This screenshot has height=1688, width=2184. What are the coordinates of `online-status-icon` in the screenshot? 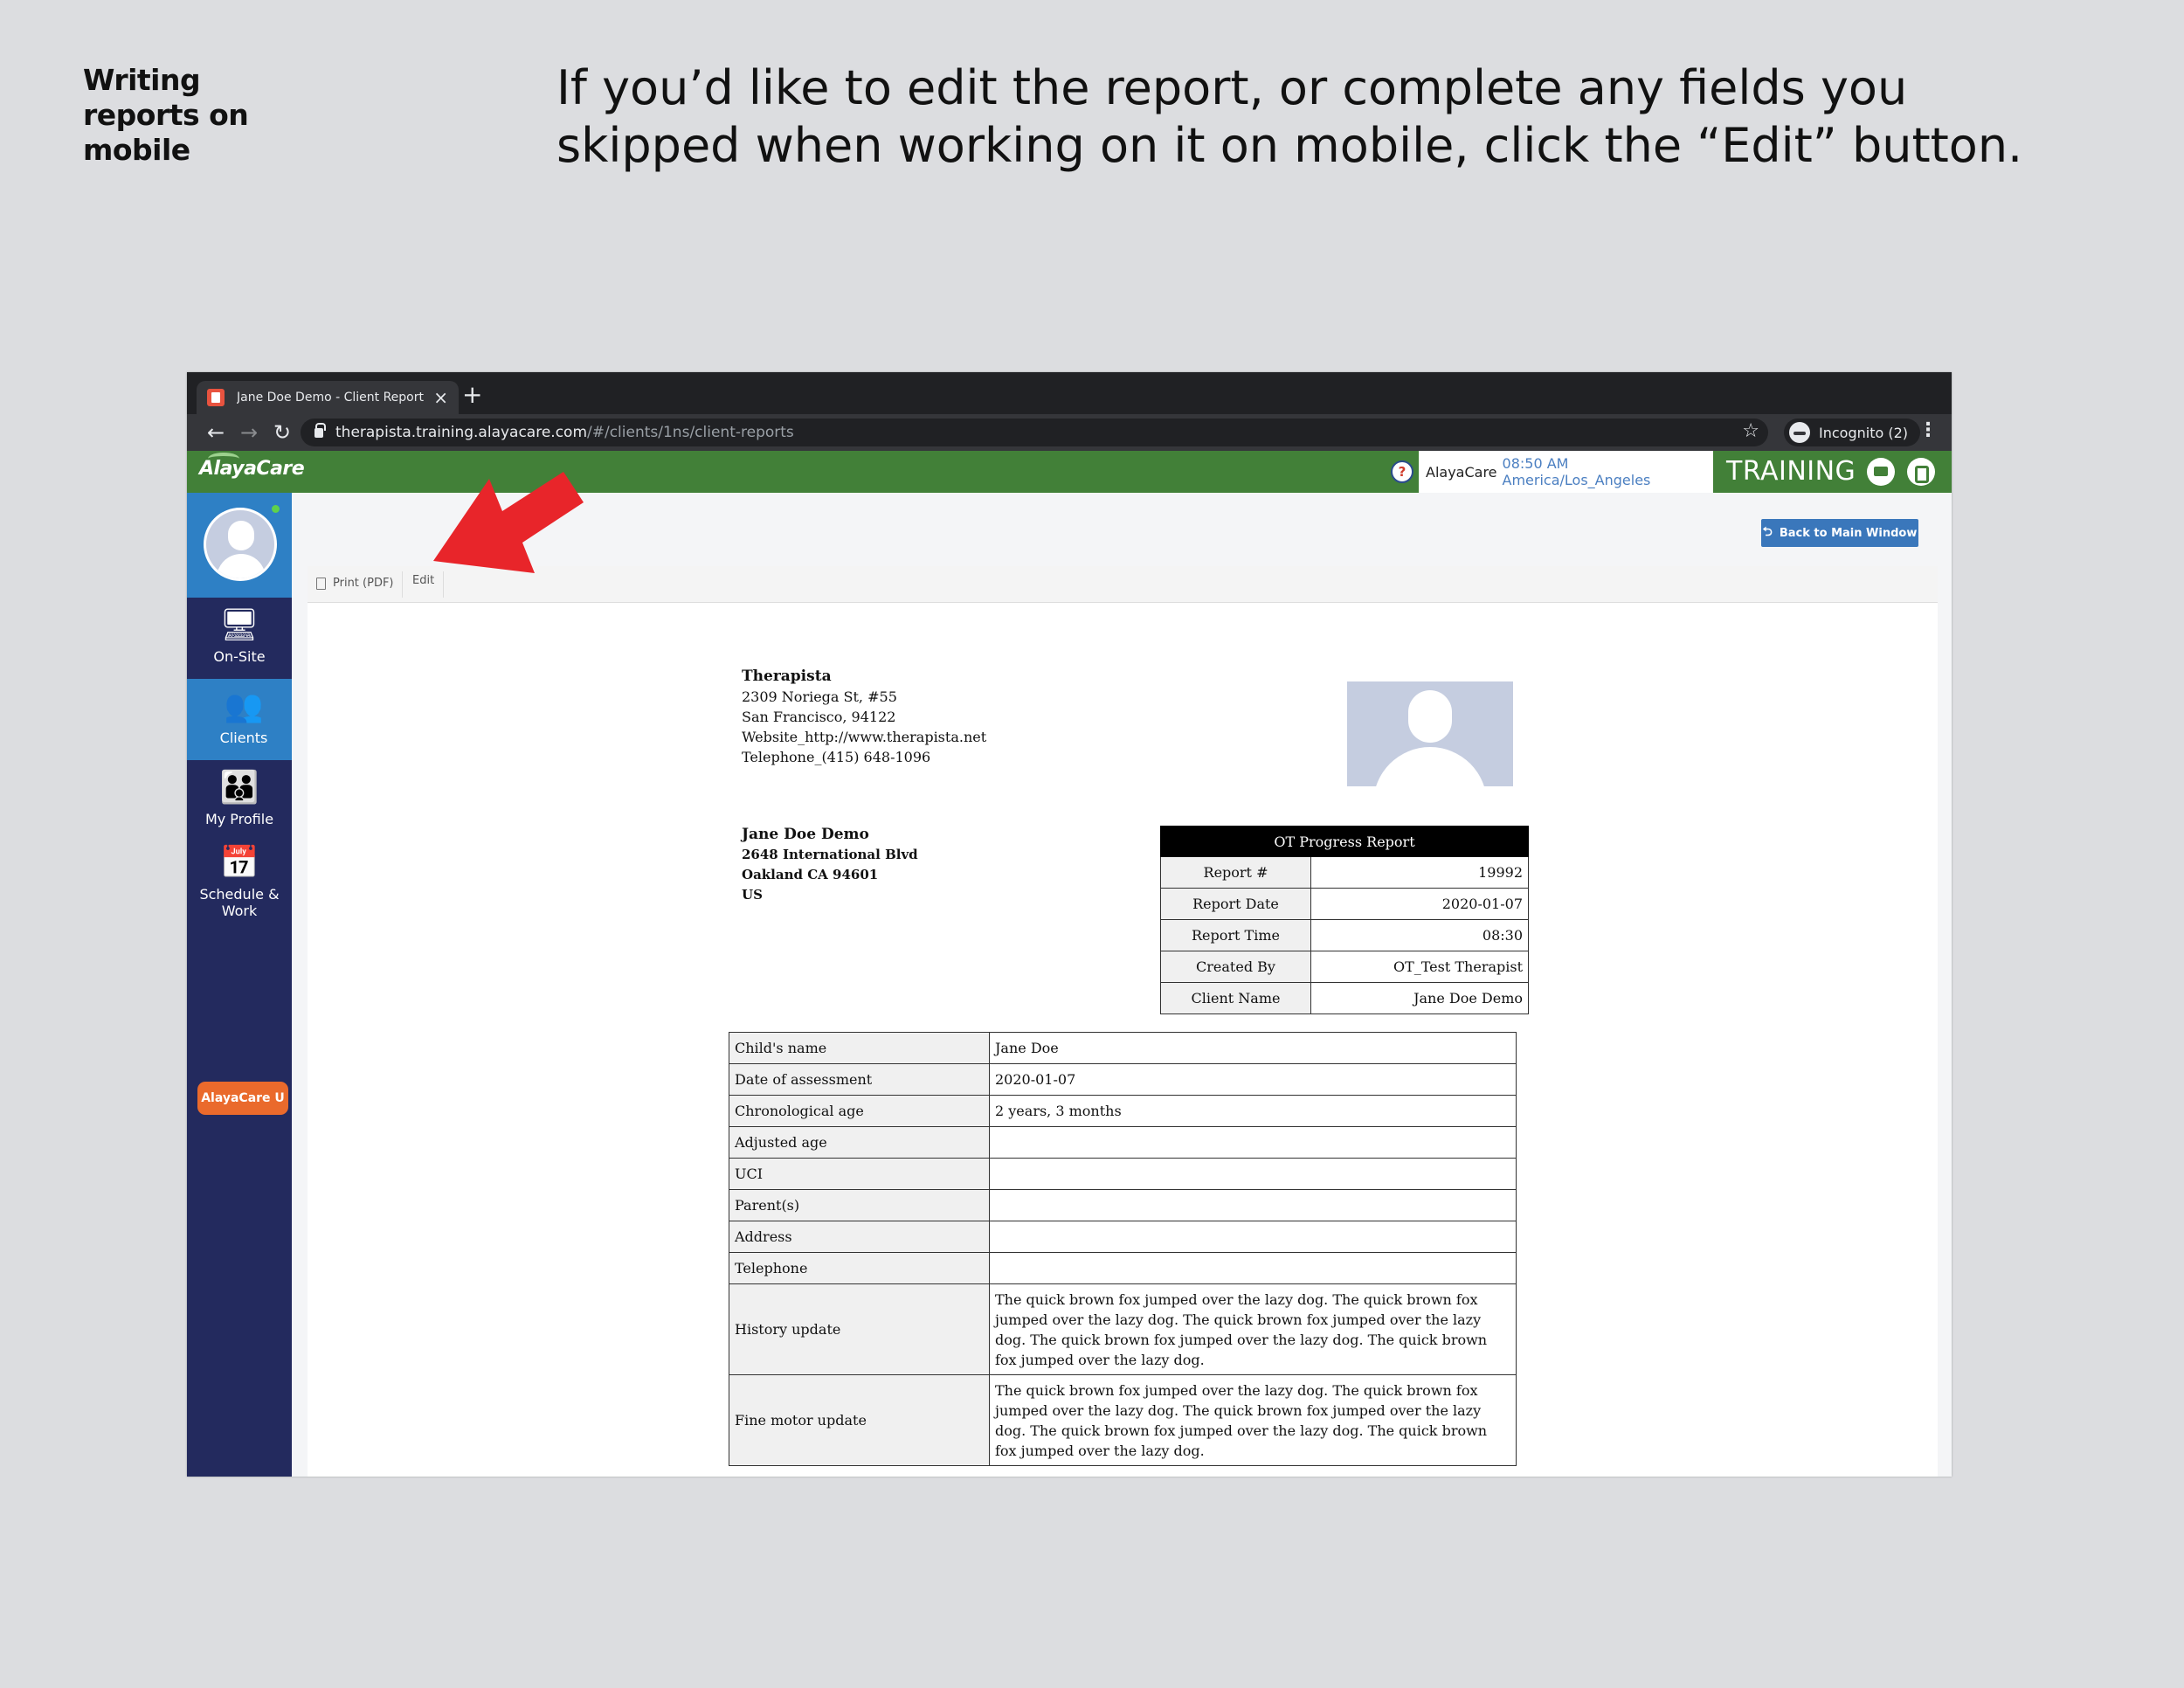 It's located at (276, 509).